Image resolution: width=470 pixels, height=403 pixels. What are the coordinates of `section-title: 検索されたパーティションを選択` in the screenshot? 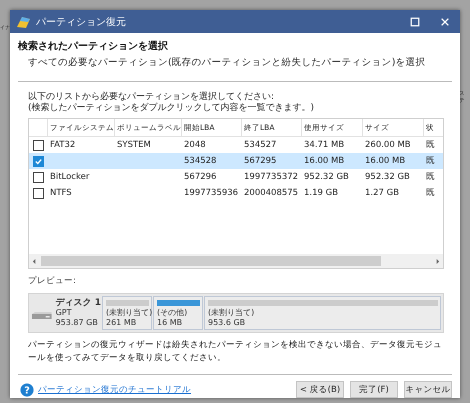 It's located at (93, 46).